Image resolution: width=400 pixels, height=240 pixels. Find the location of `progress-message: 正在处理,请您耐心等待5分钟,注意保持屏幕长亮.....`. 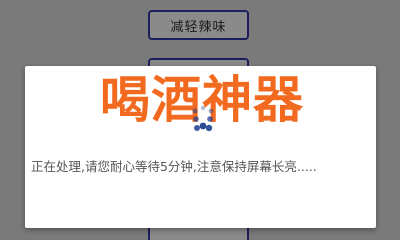

progress-message: 正在处理,请您耐心等待5分钟,注意保持屏幕长亮..... is located at coordinates (174, 166).